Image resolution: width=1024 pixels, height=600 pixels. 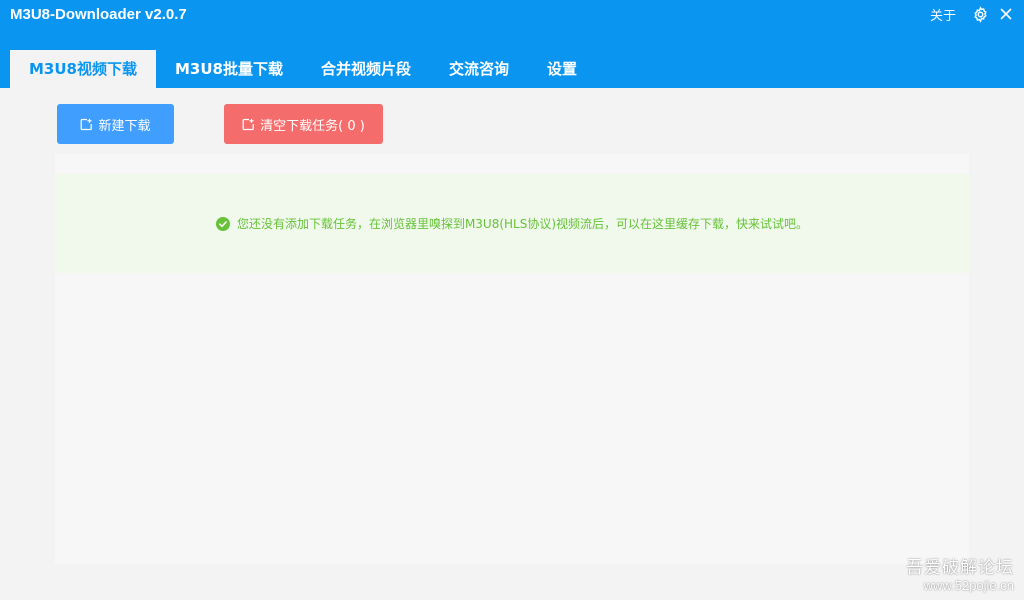 What do you see at coordinates (562, 69) in the screenshot?
I see `tab-settings: 设置` at bounding box center [562, 69].